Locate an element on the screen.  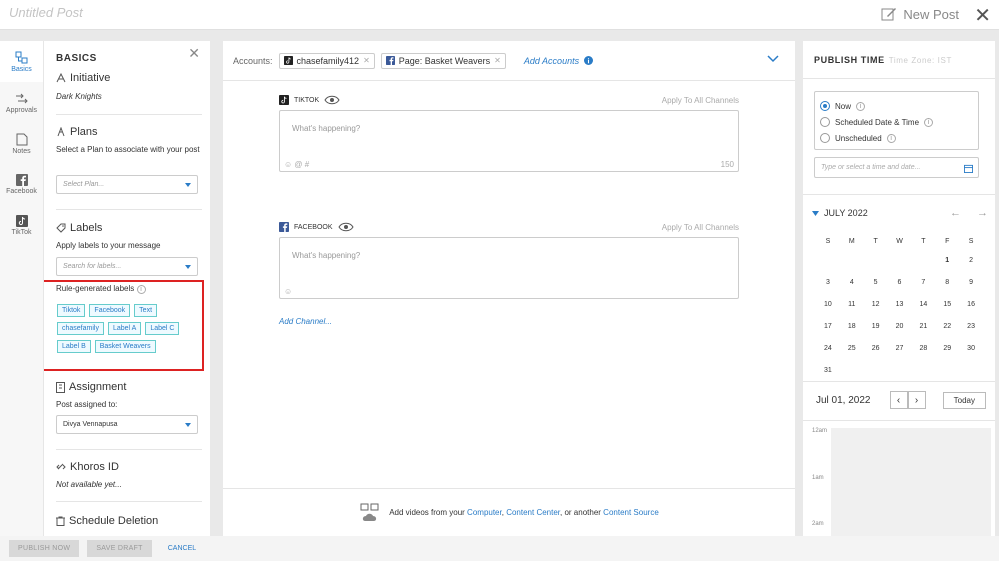
nav-item-tiktok: TikTok is located at coordinates (21, 225).